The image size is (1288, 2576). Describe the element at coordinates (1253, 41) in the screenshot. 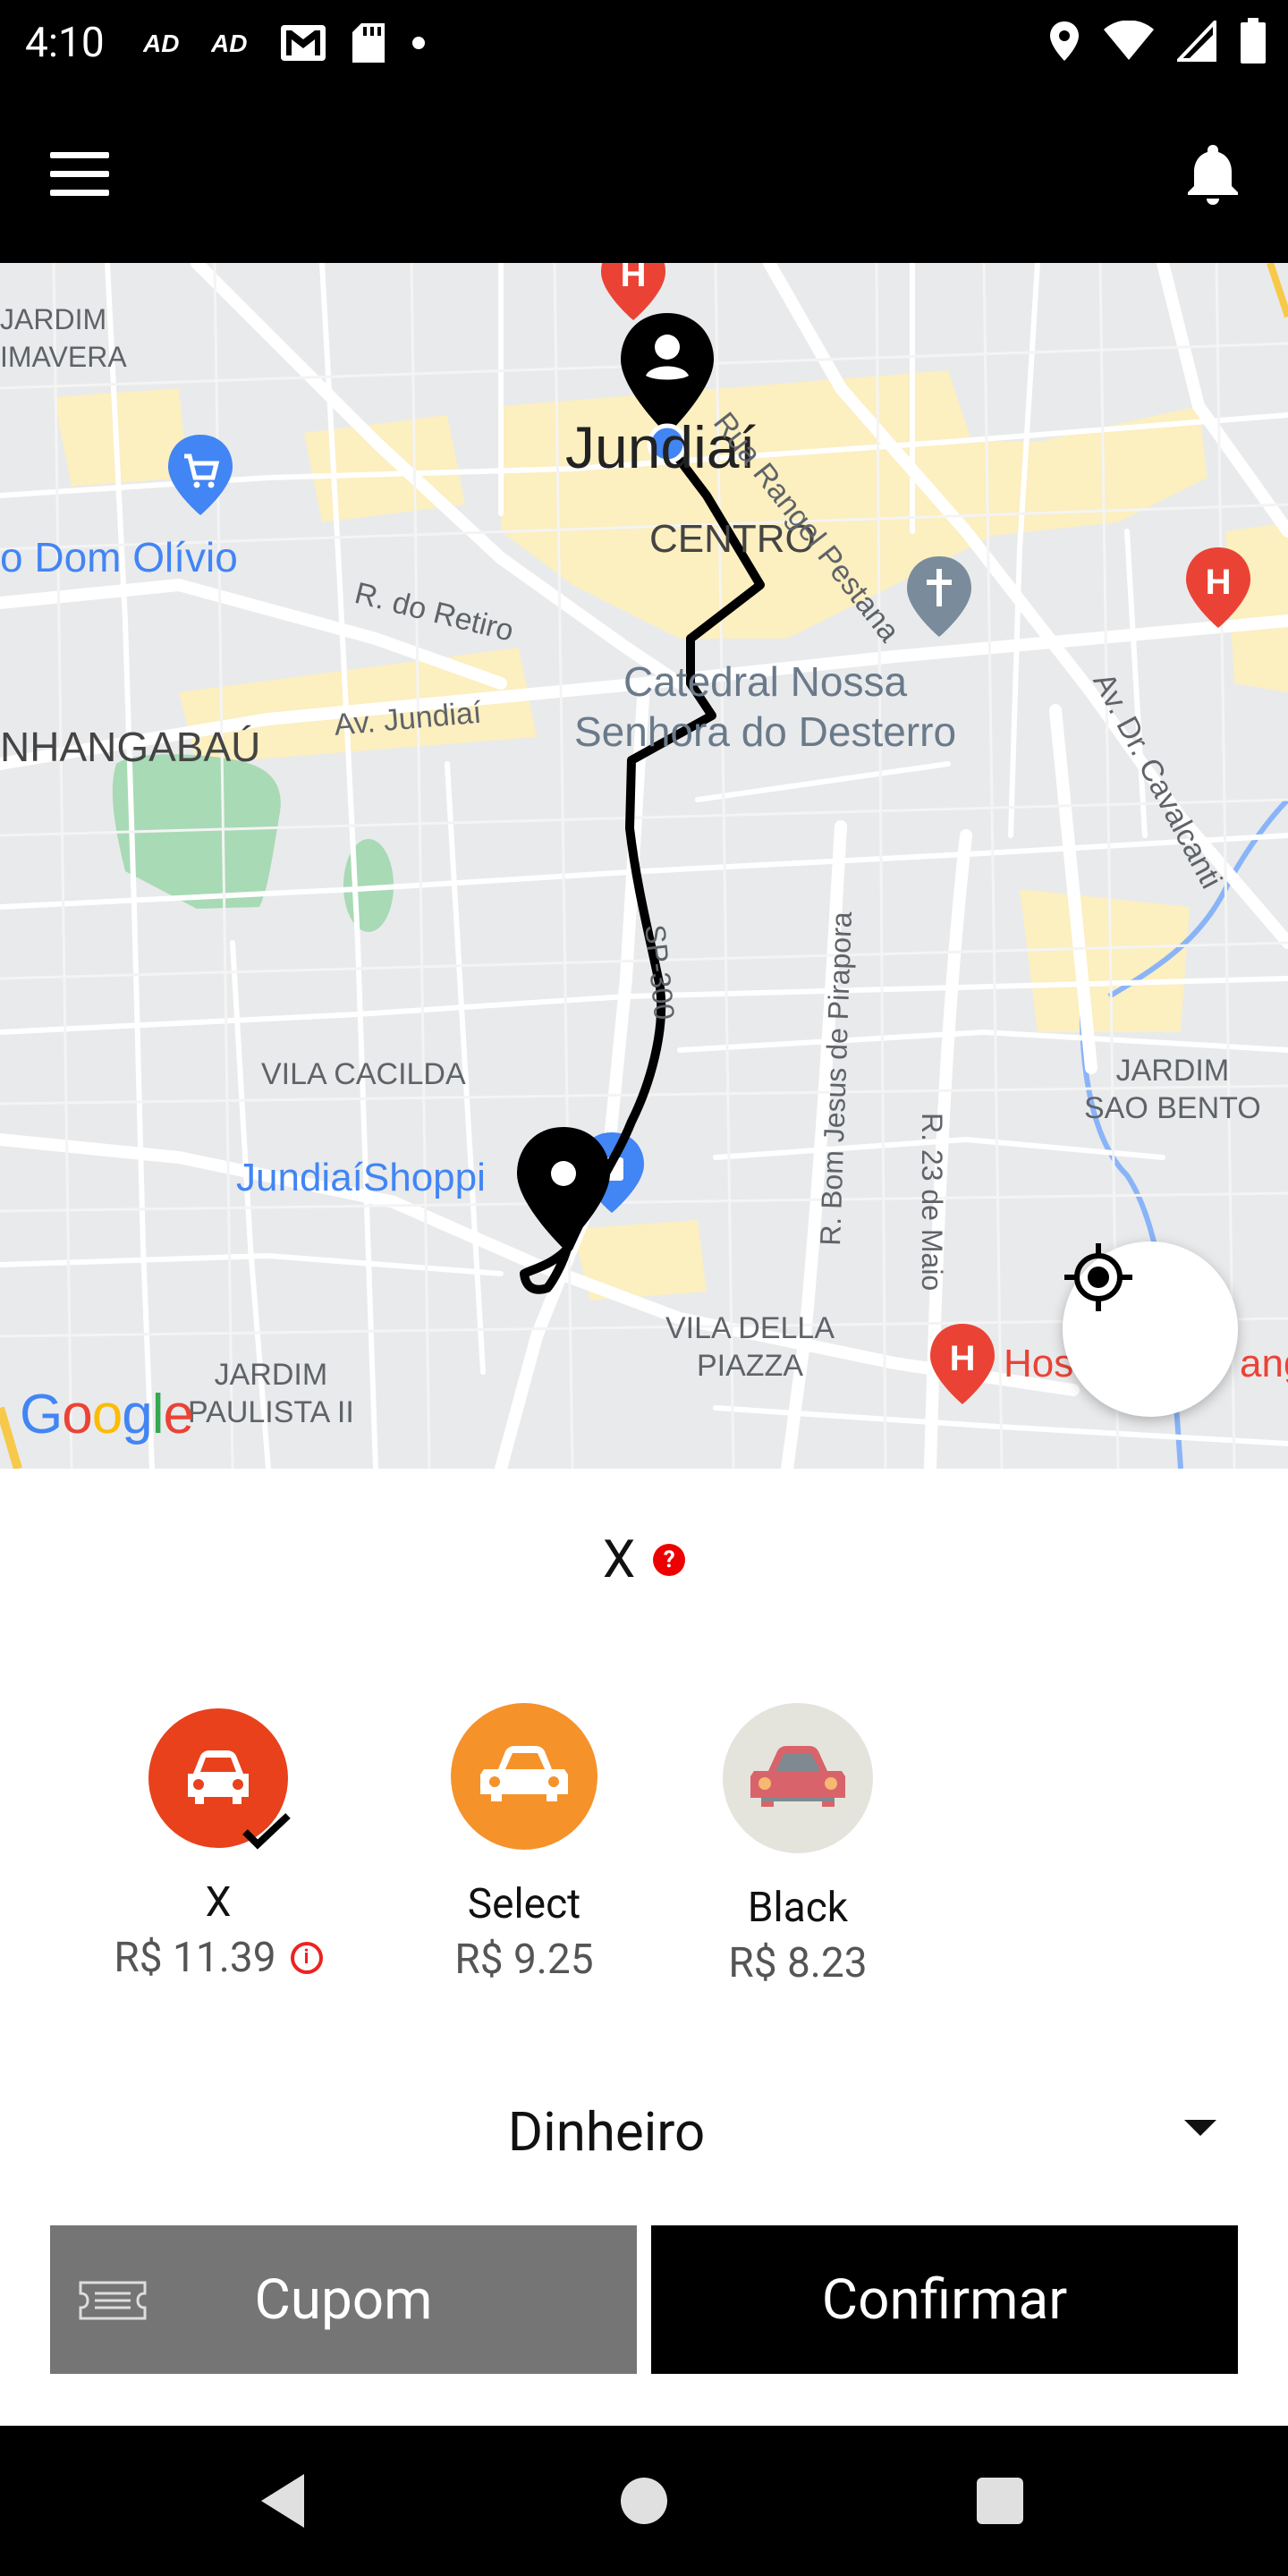

I see `battery-icon` at that location.